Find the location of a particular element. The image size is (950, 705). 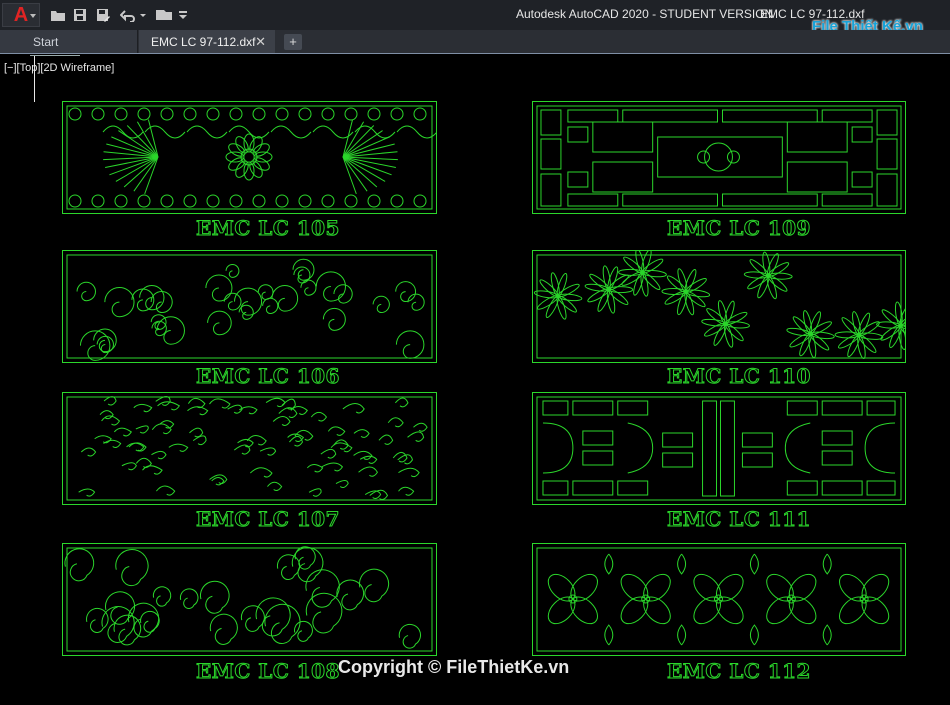

drawing-label: EMC LC 107 is located at coordinates (268, 519).